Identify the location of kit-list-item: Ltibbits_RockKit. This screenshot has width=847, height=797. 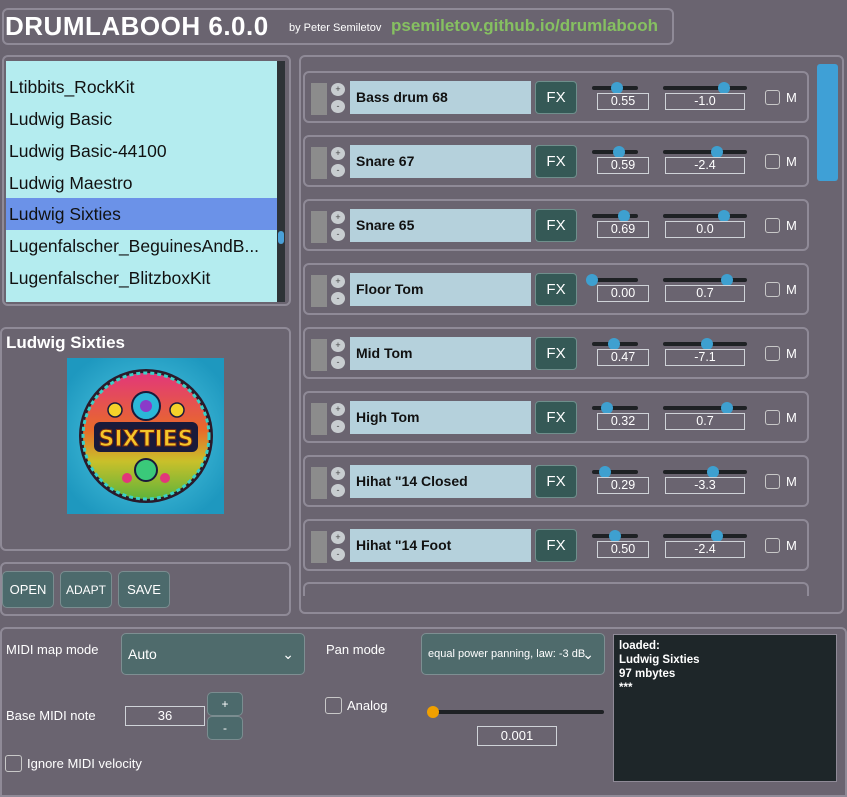
(141, 87).